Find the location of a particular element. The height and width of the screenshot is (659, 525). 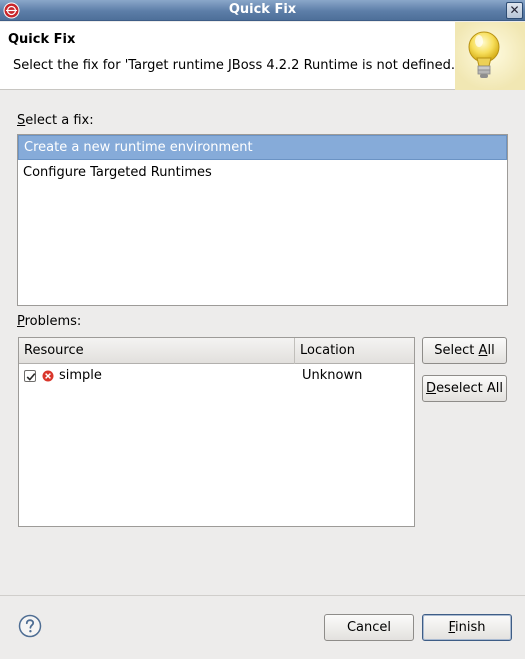

cancel-button: Cancel is located at coordinates (369, 627).